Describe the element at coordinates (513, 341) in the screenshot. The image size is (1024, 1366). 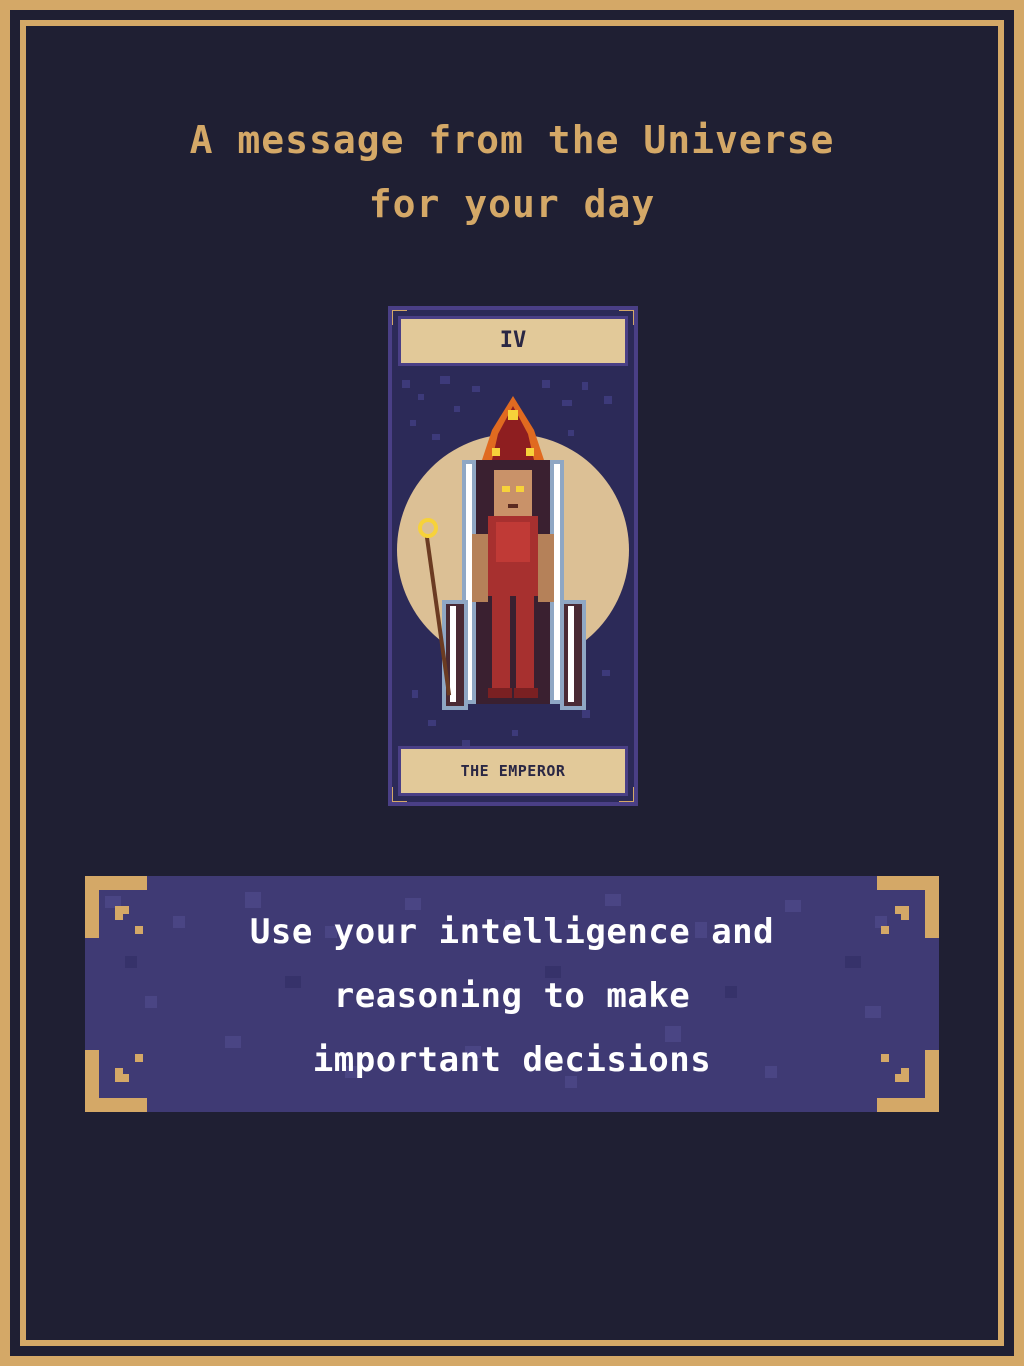
I see `card-numeral: IV` at that location.